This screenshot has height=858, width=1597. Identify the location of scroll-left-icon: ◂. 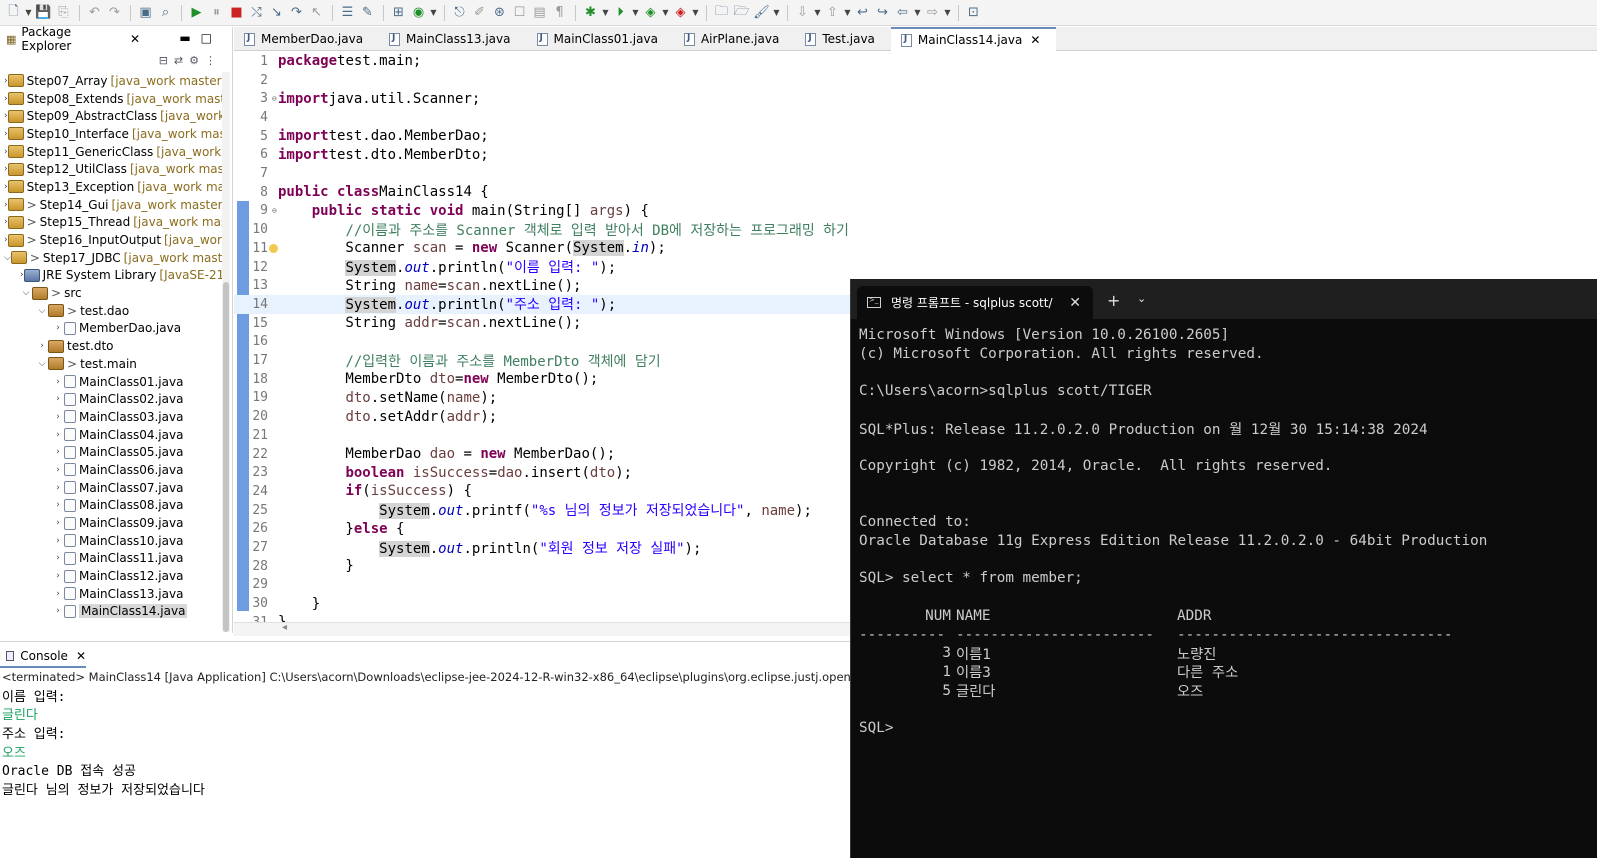
(284, 627).